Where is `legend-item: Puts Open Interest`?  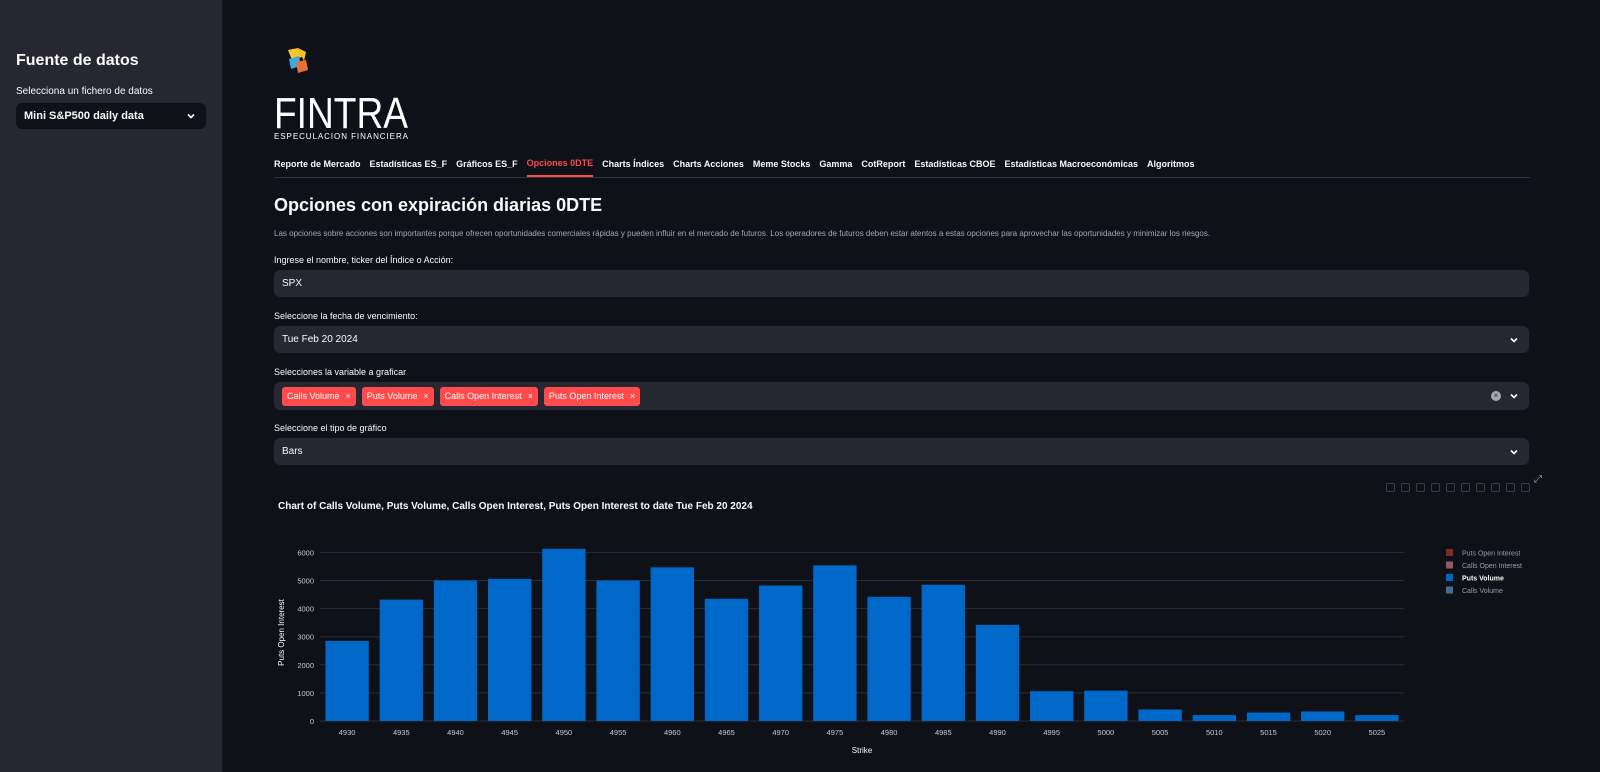
legend-item: Puts Open Interest is located at coordinates (1491, 554).